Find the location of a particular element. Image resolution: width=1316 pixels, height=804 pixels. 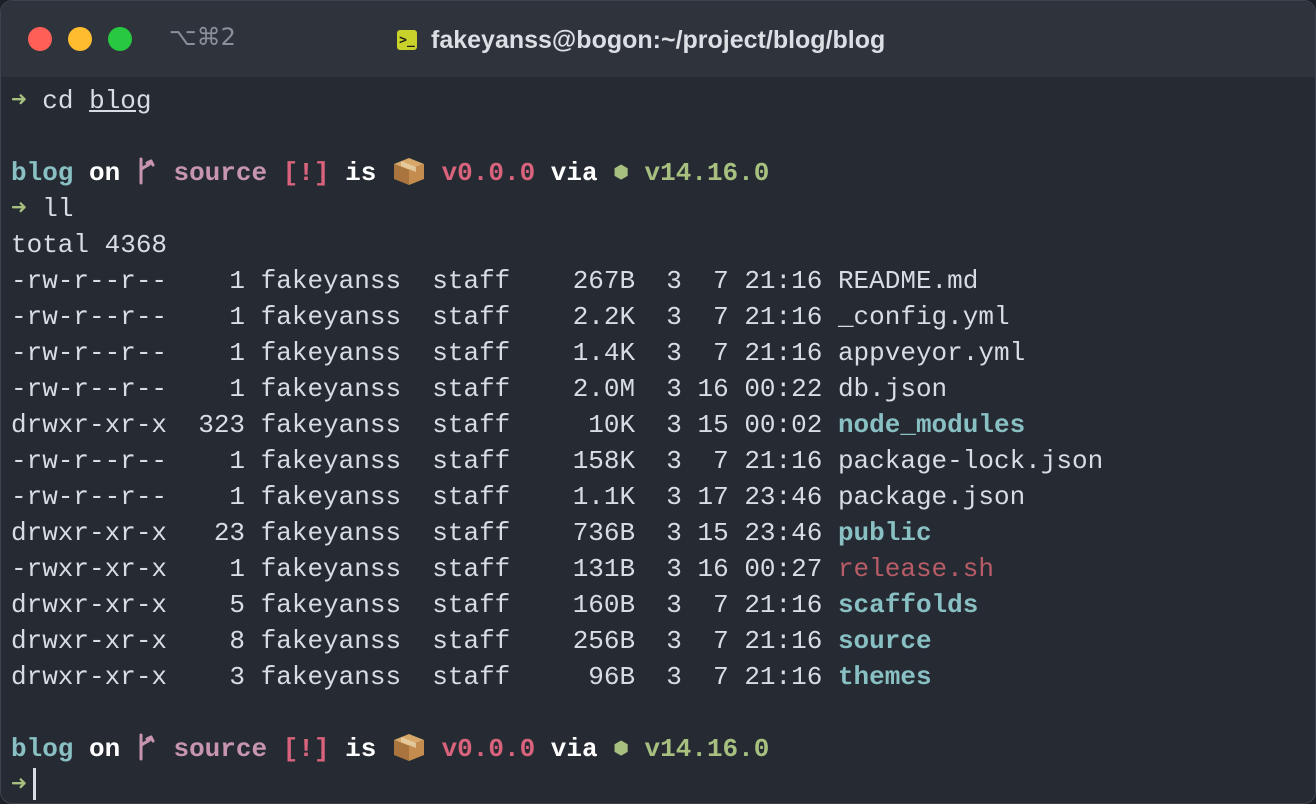

terminal-icon: >_ is located at coordinates (407, 40).